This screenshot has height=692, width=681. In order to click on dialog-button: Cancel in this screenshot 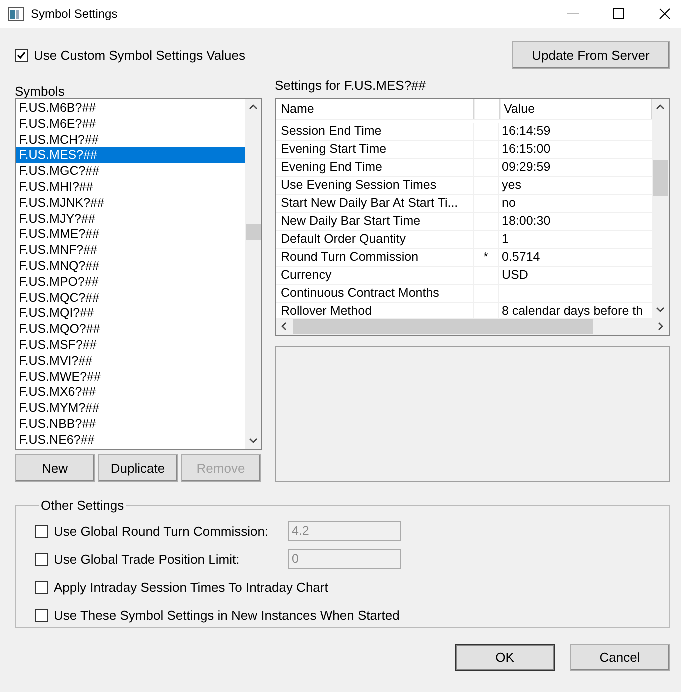, I will do `click(620, 657)`.